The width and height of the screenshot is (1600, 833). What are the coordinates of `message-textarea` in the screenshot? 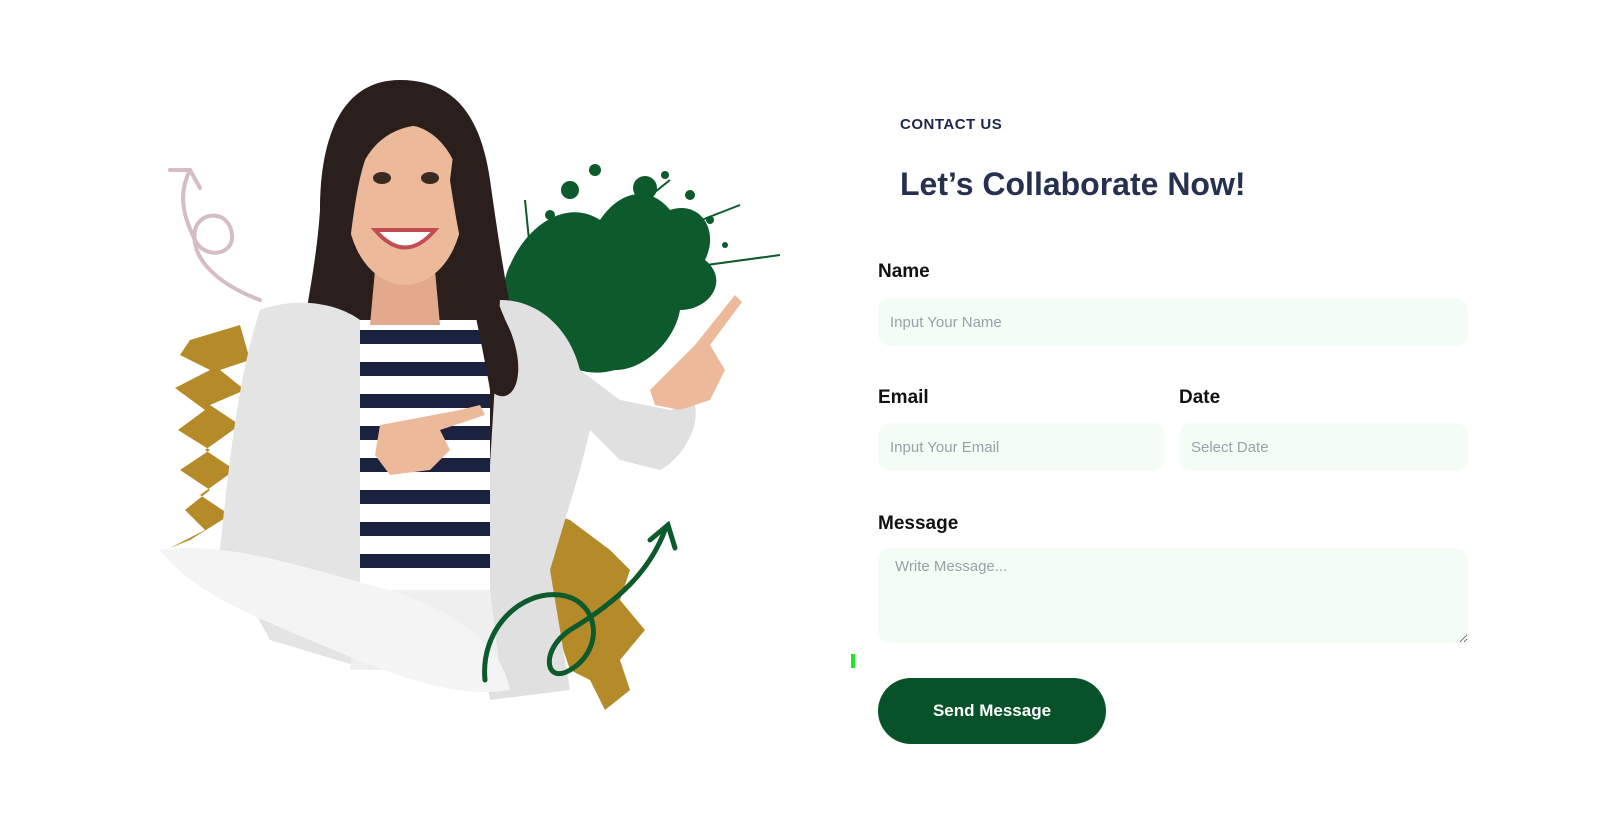 It's located at (1173, 595).